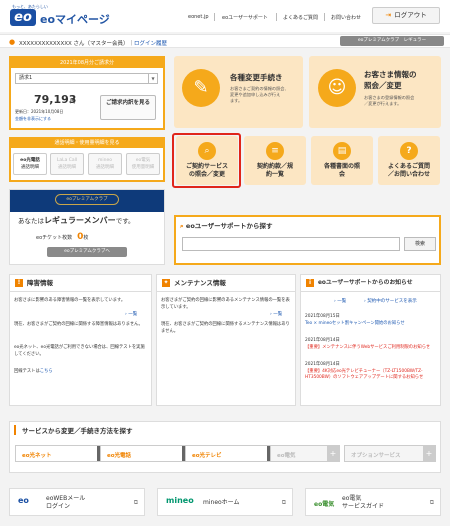  I want to click on call-button-label: LaLa Call, so click(67, 160).